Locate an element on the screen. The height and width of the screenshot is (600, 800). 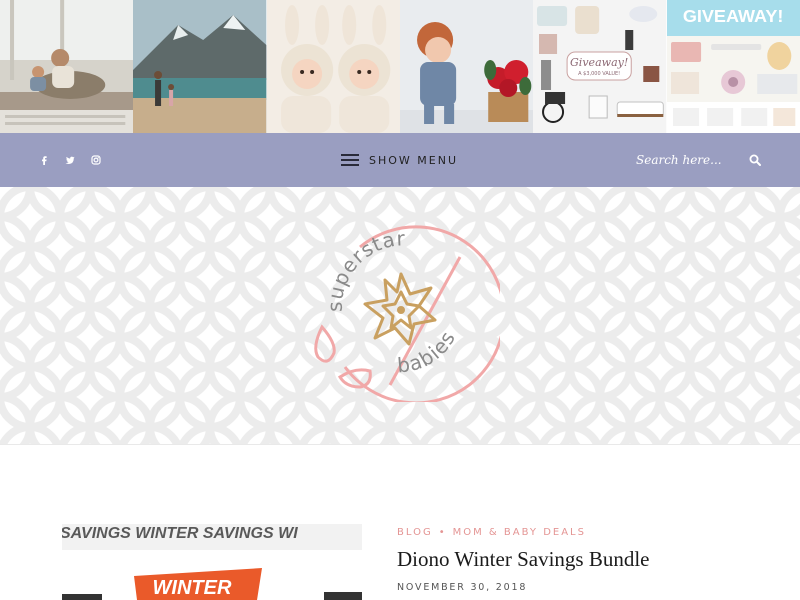
show-menu-button: SHOW MENU is located at coordinates (399, 160).